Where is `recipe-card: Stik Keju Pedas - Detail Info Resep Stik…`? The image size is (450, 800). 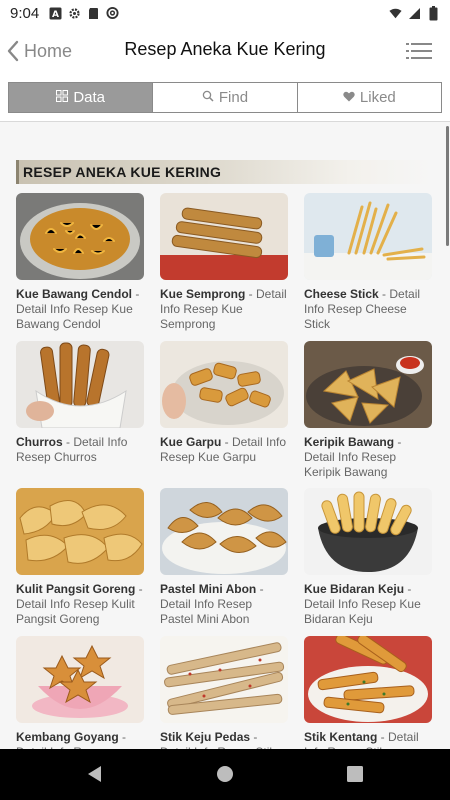 recipe-card: Stik Keju Pedas - Detail Info Resep Stik… is located at coordinates (224, 692).